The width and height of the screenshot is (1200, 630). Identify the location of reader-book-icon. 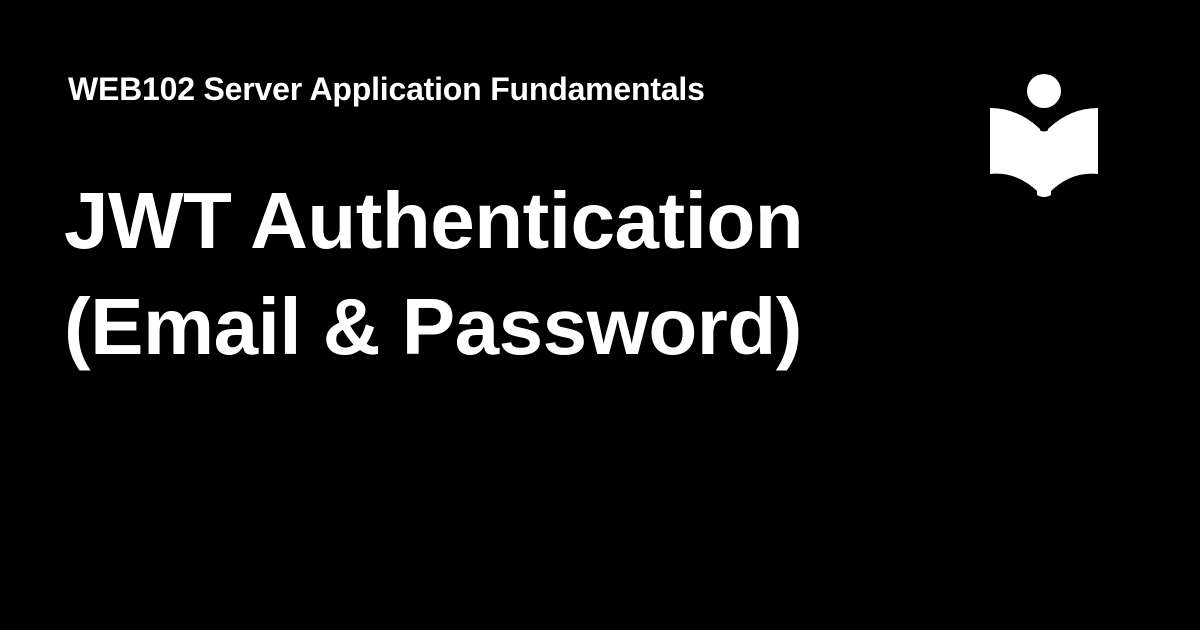
(1044, 134).